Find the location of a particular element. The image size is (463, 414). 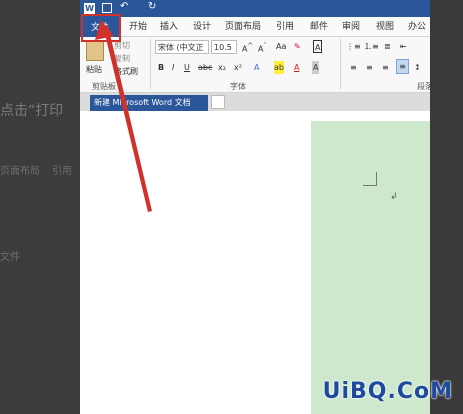

arrow-head is located at coordinates (104, 30).